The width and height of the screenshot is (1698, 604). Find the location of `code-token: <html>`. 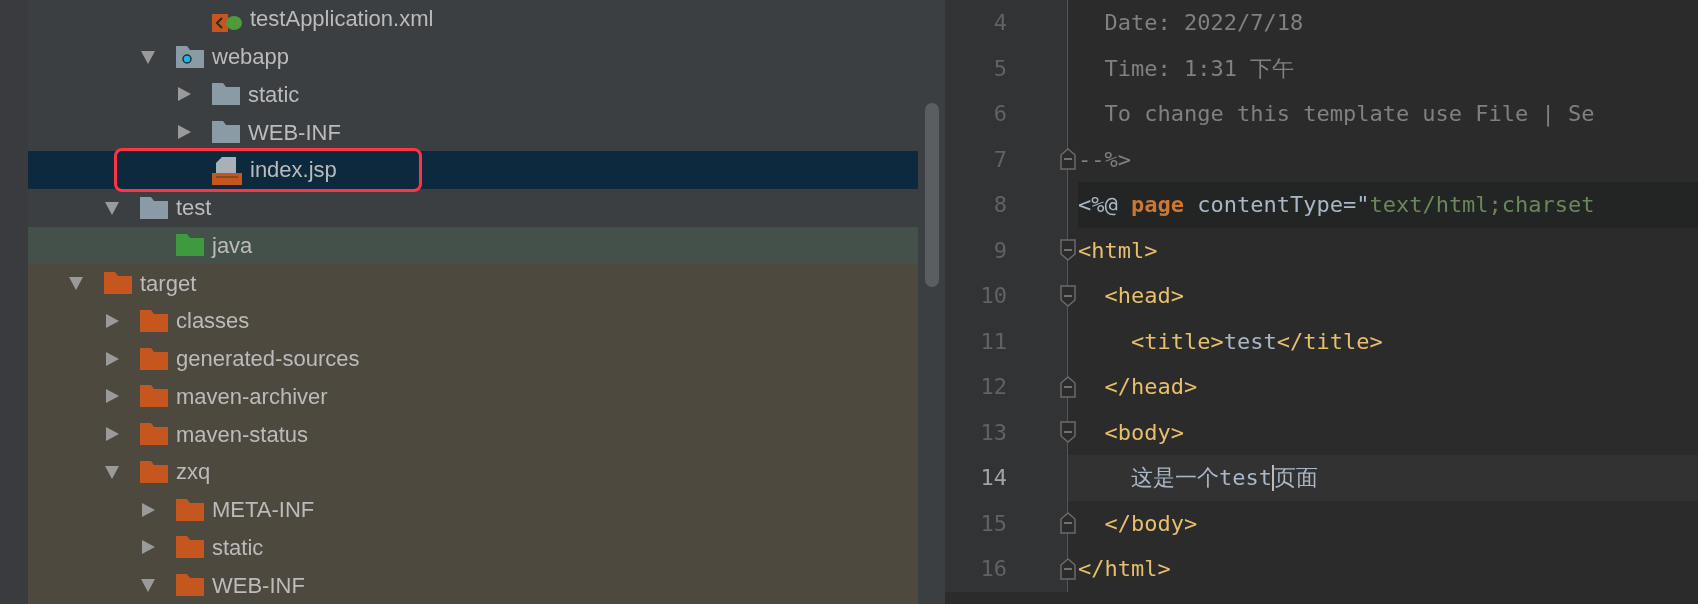

code-token: <html> is located at coordinates (1118, 250).